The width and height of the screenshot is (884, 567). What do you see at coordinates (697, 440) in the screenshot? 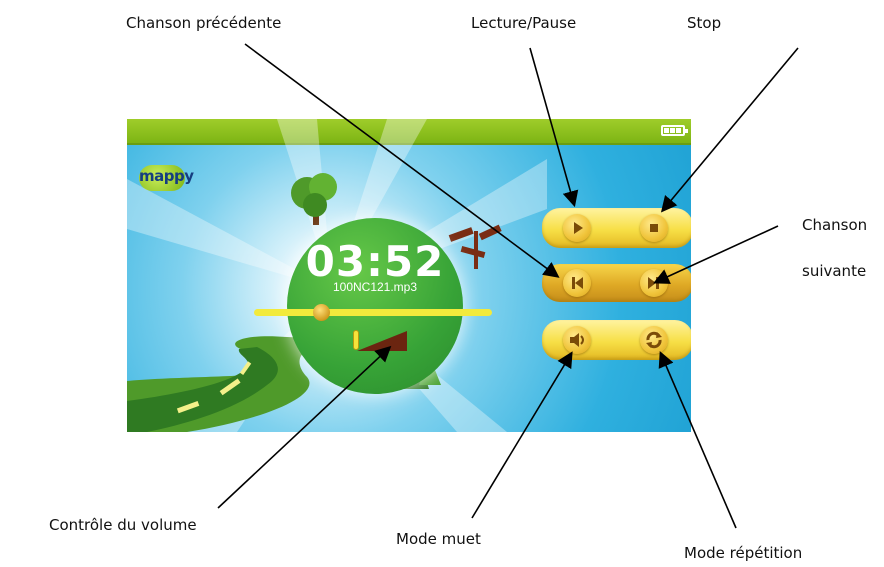
I see `arrow-repeat` at bounding box center [697, 440].